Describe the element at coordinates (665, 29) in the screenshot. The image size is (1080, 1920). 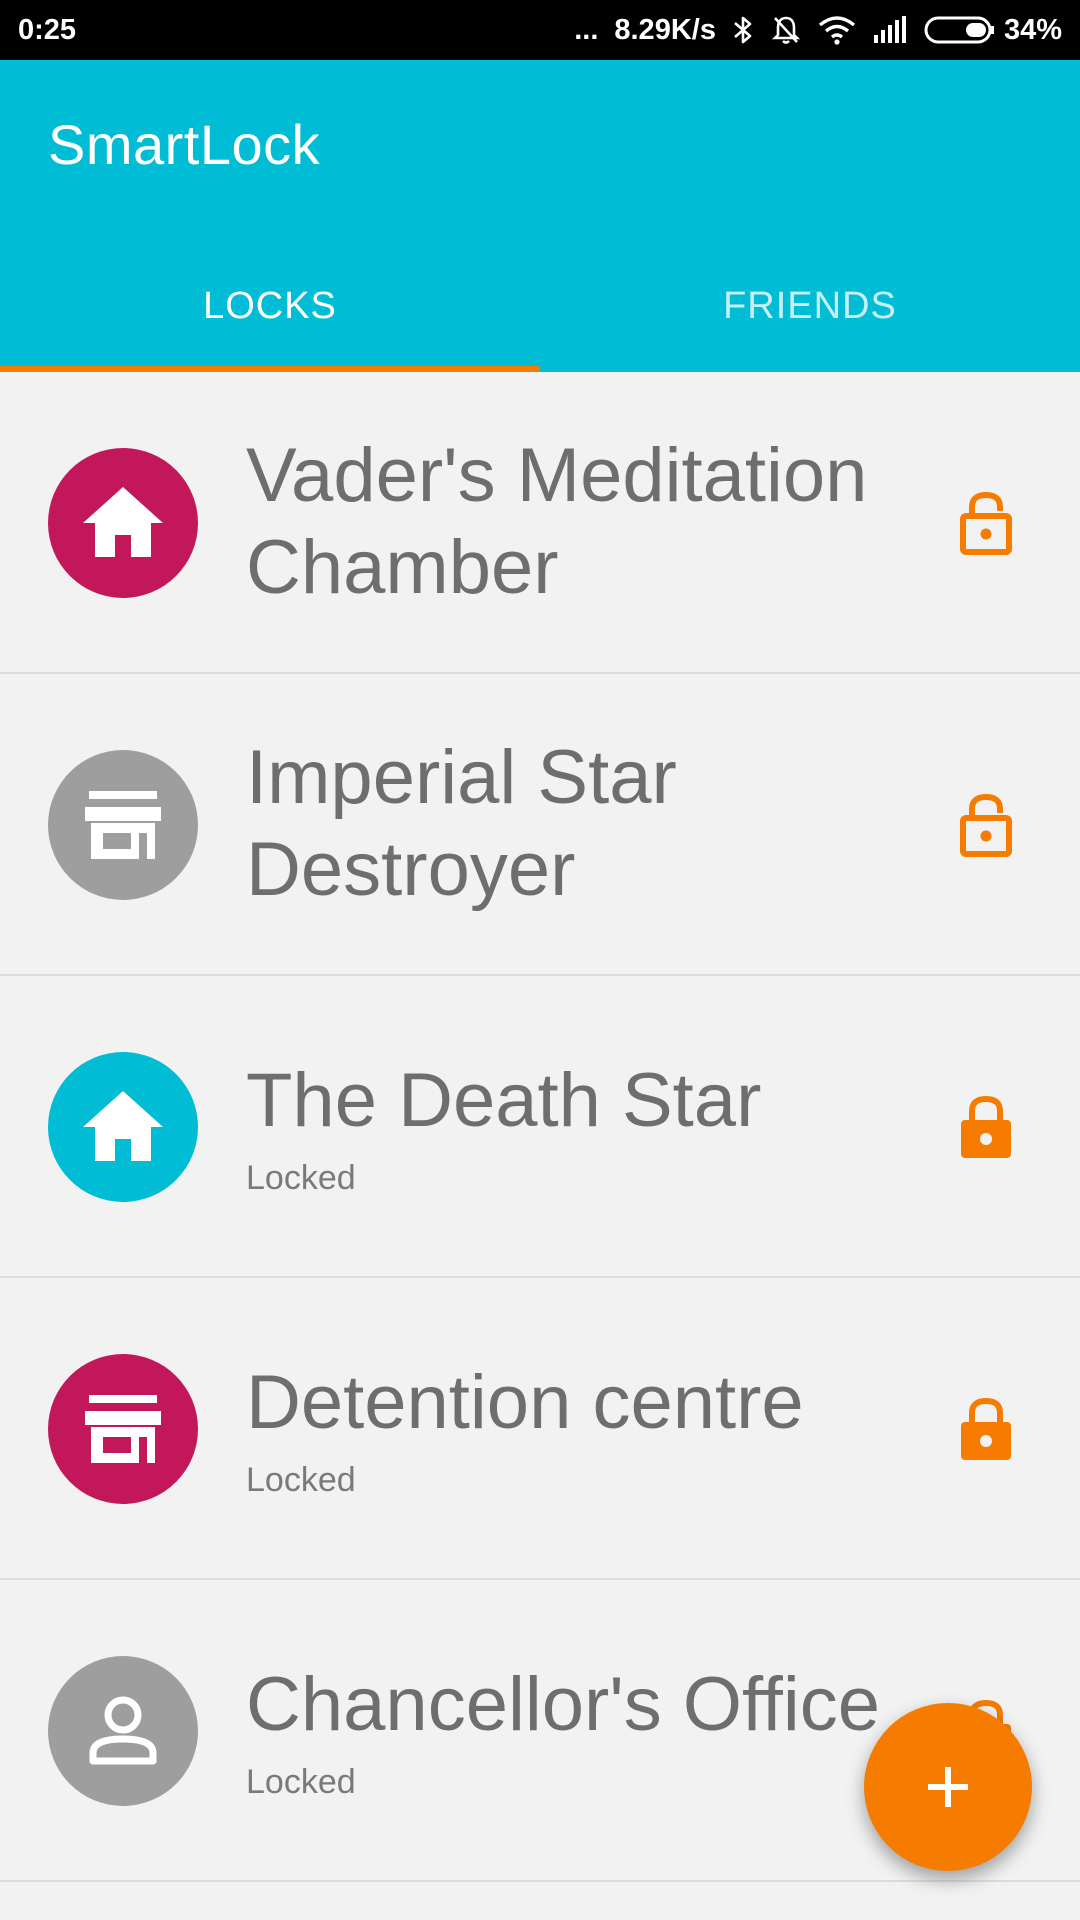
I see `network-speed: 8.29K/s` at that location.